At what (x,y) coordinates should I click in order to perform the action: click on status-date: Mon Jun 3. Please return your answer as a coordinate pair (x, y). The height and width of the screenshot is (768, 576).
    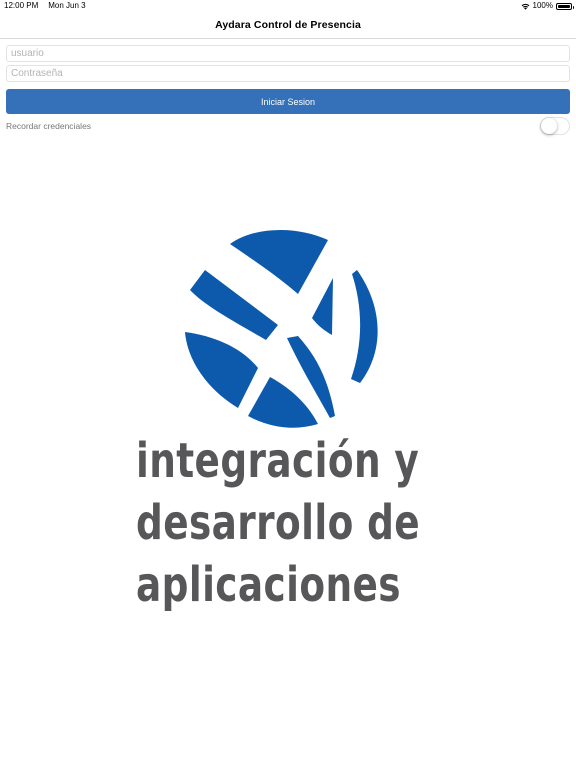
    Looking at the image, I should click on (67, 5).